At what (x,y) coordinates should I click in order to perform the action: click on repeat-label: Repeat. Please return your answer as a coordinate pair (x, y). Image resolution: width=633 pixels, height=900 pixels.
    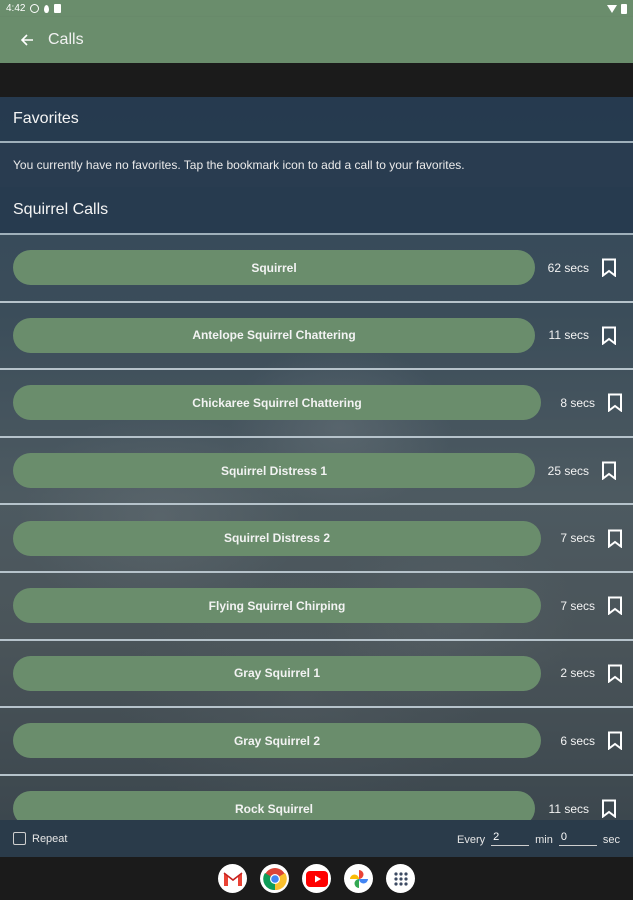
    Looking at the image, I should click on (50, 838).